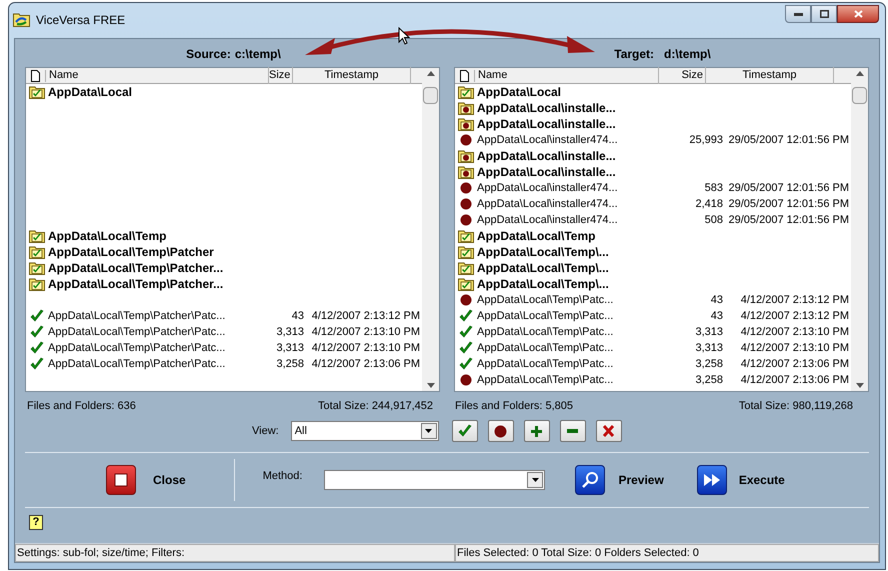 This screenshot has height=571, width=888. I want to click on view-dropdown: All, so click(364, 431).